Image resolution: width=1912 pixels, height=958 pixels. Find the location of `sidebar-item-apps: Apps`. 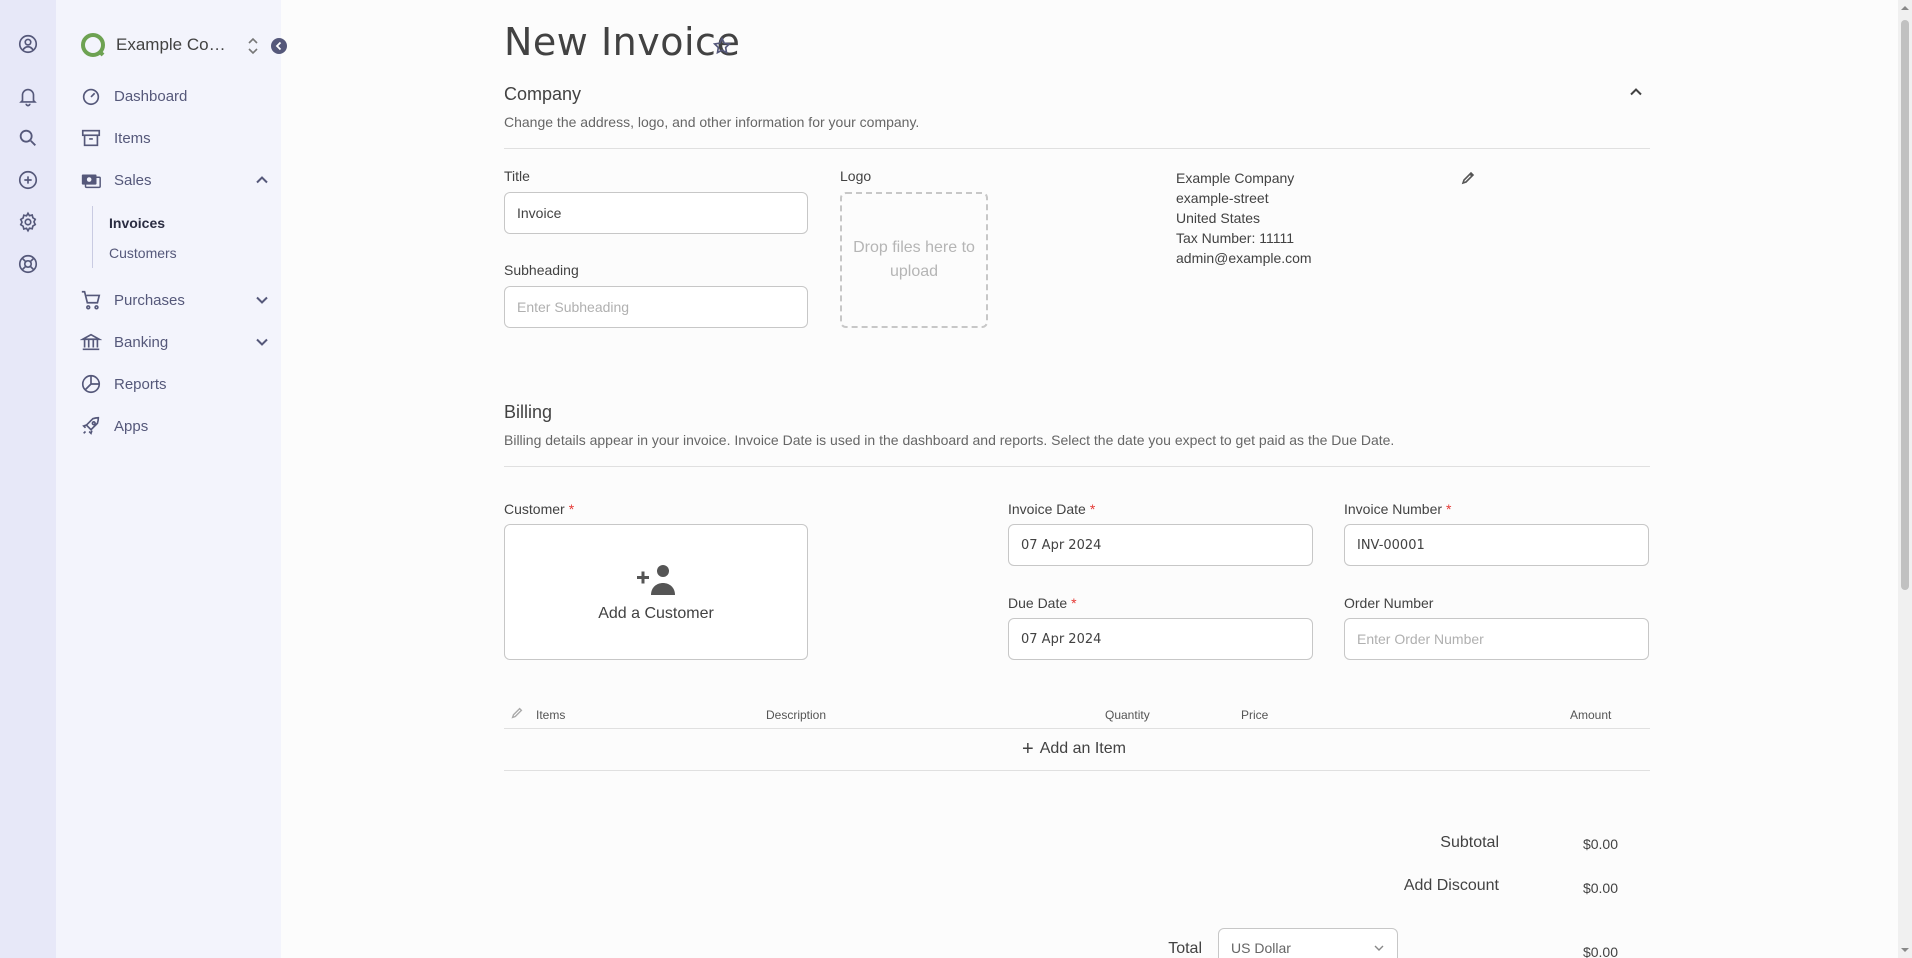

sidebar-item-apps: Apps is located at coordinates (175, 426).